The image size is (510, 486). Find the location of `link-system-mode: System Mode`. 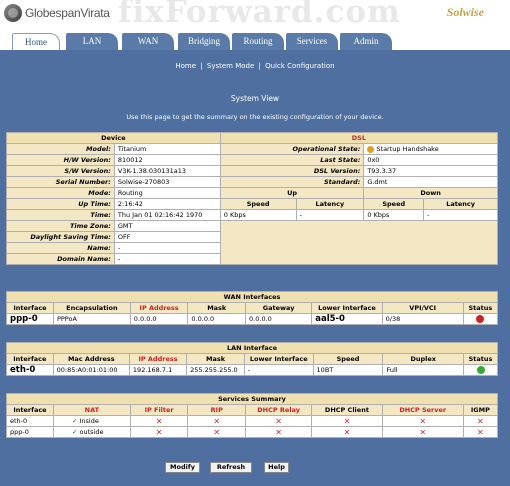

link-system-mode: System Mode is located at coordinates (230, 66).